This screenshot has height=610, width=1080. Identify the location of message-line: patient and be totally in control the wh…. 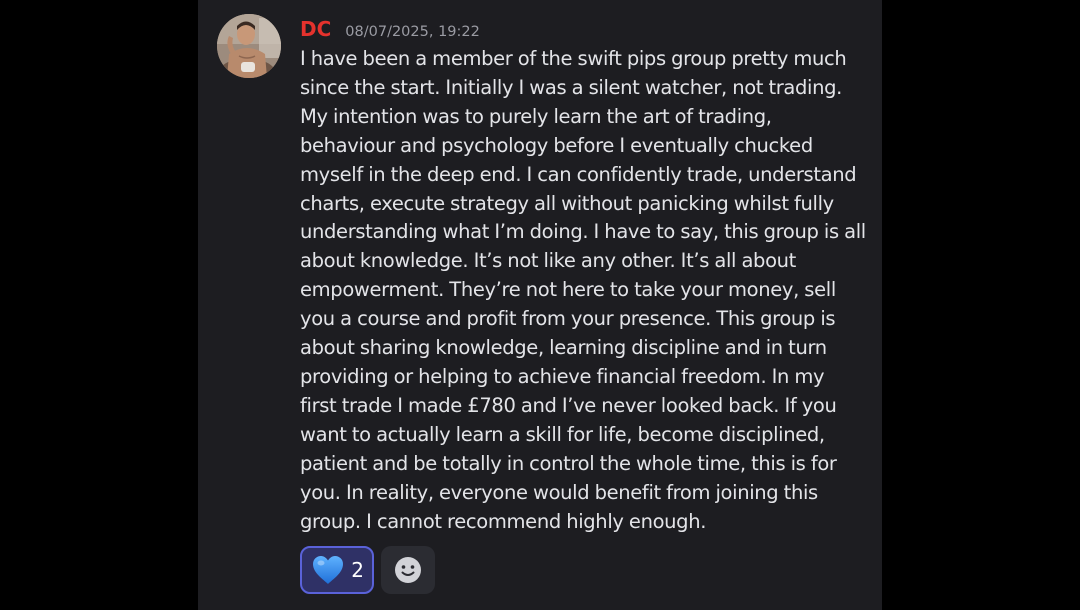
(568, 463).